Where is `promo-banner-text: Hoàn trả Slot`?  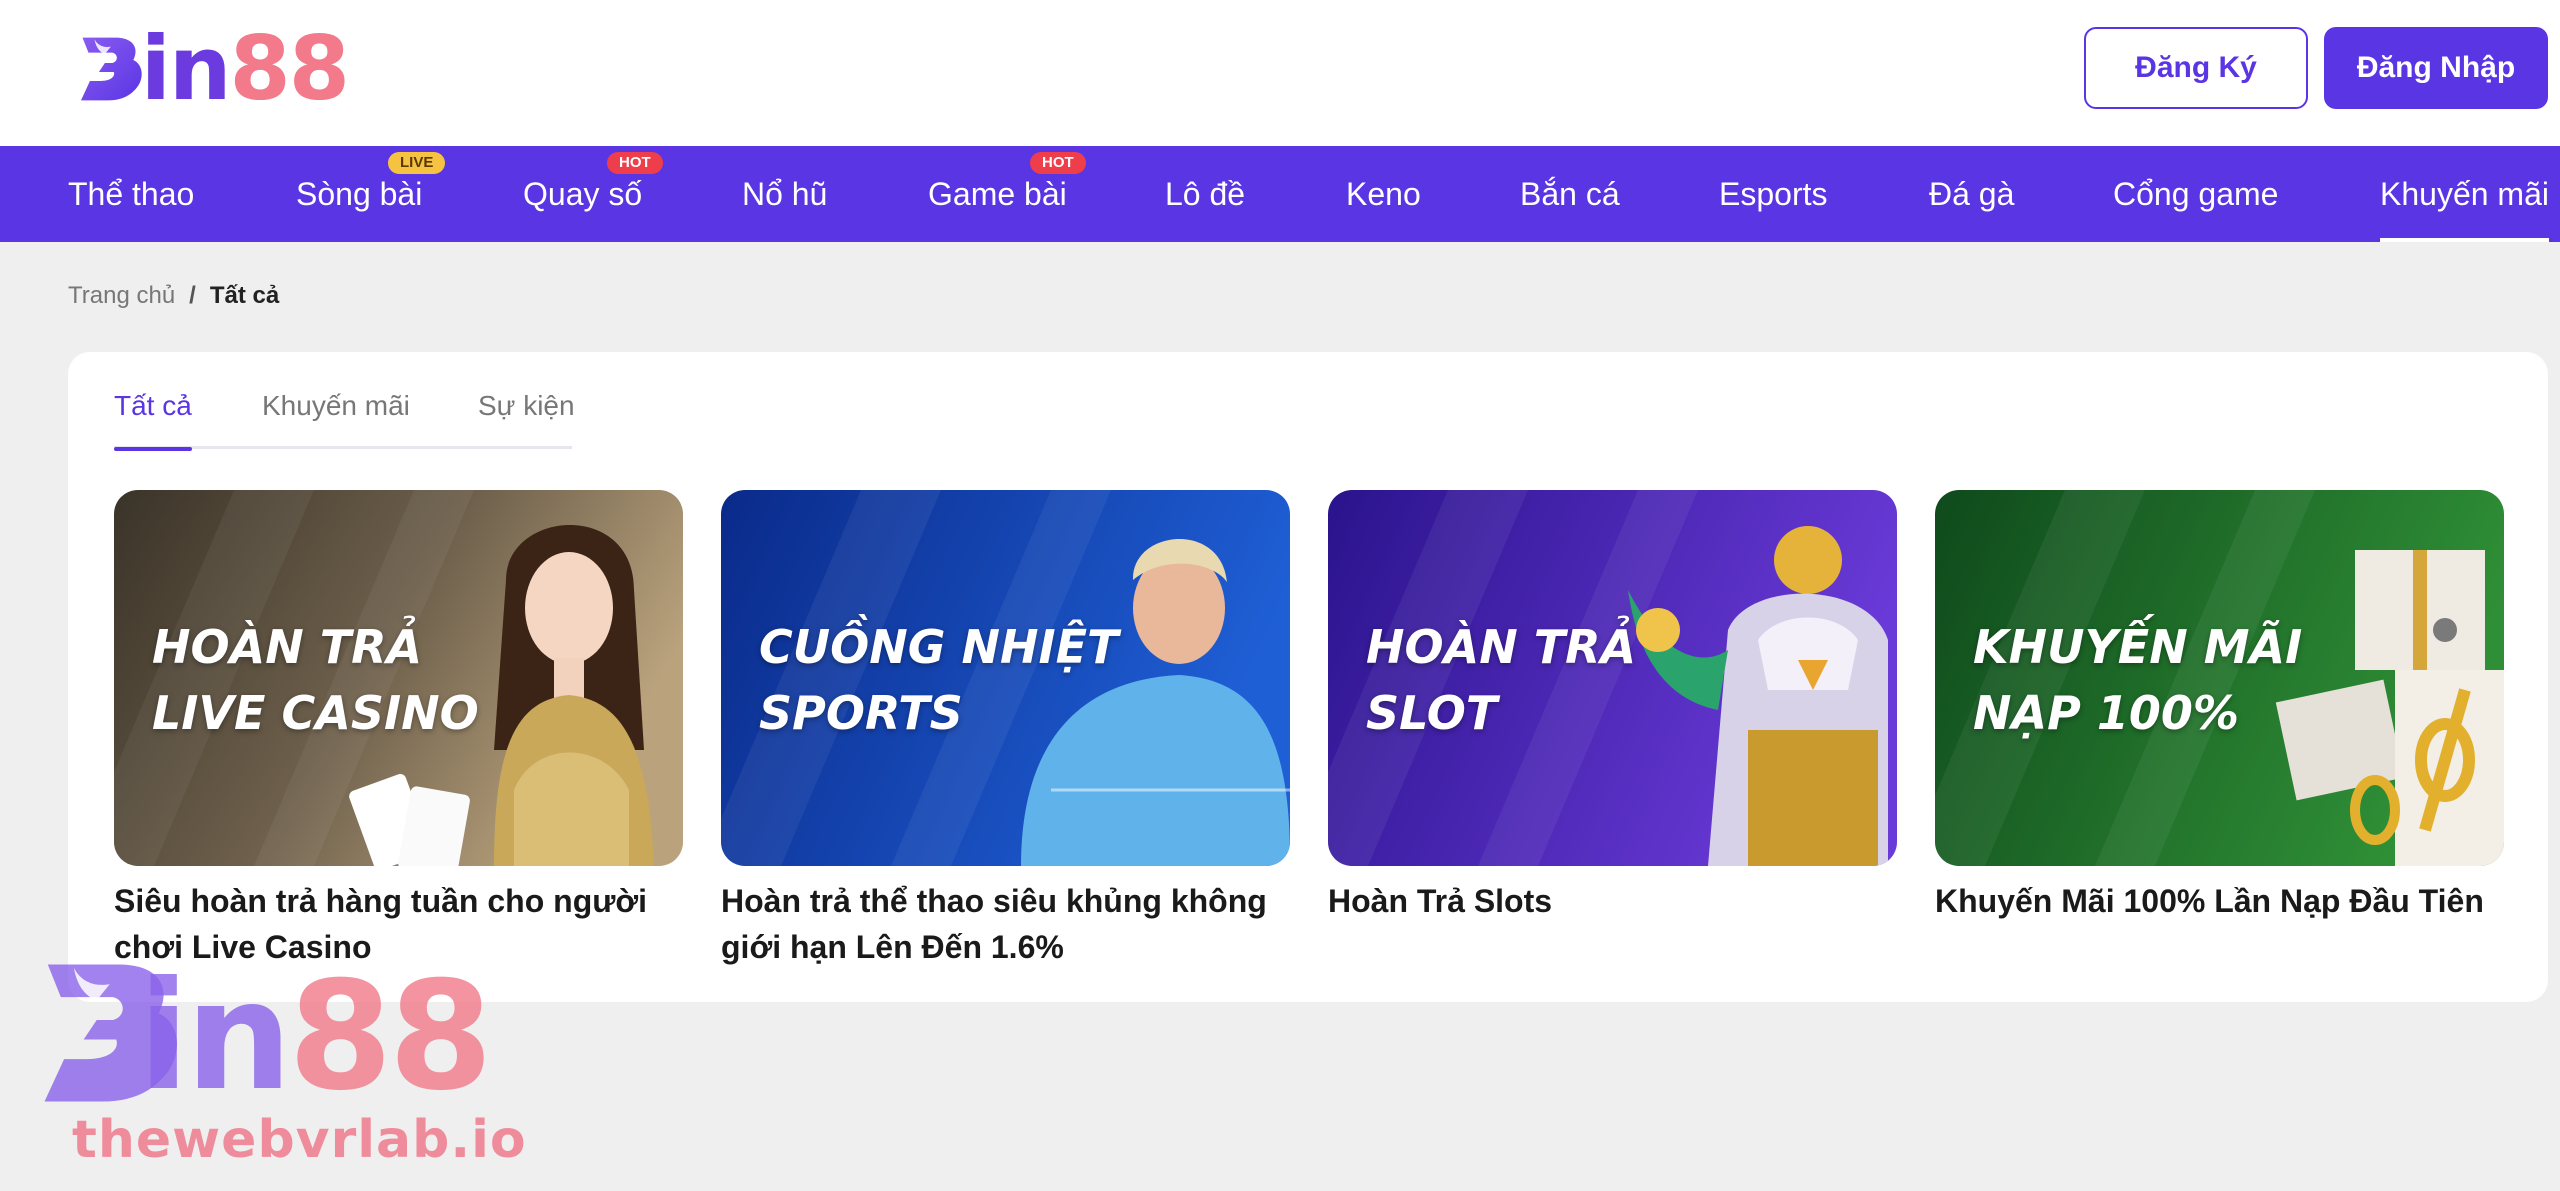
promo-banner-text: Hoàn trả Slot is located at coordinates (1501, 680).